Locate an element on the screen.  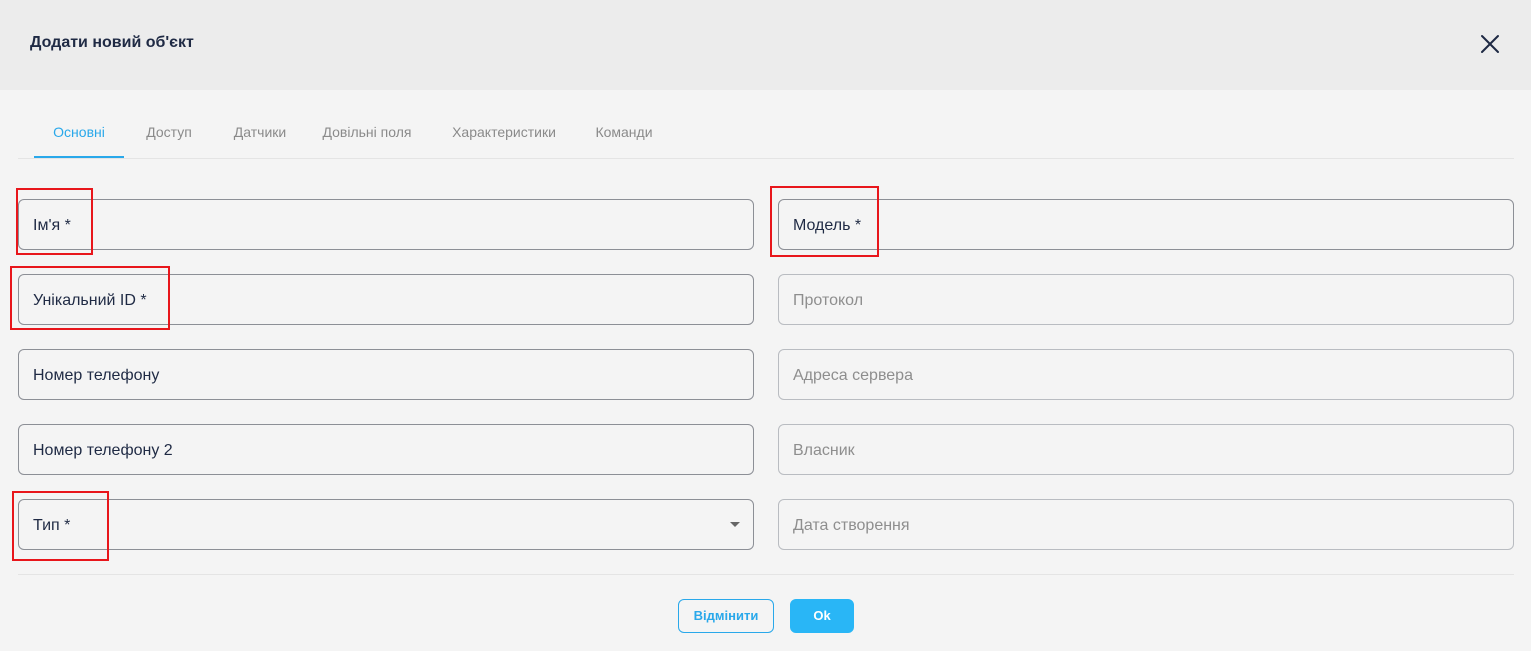
highlight-box-model is located at coordinates (824, 221).